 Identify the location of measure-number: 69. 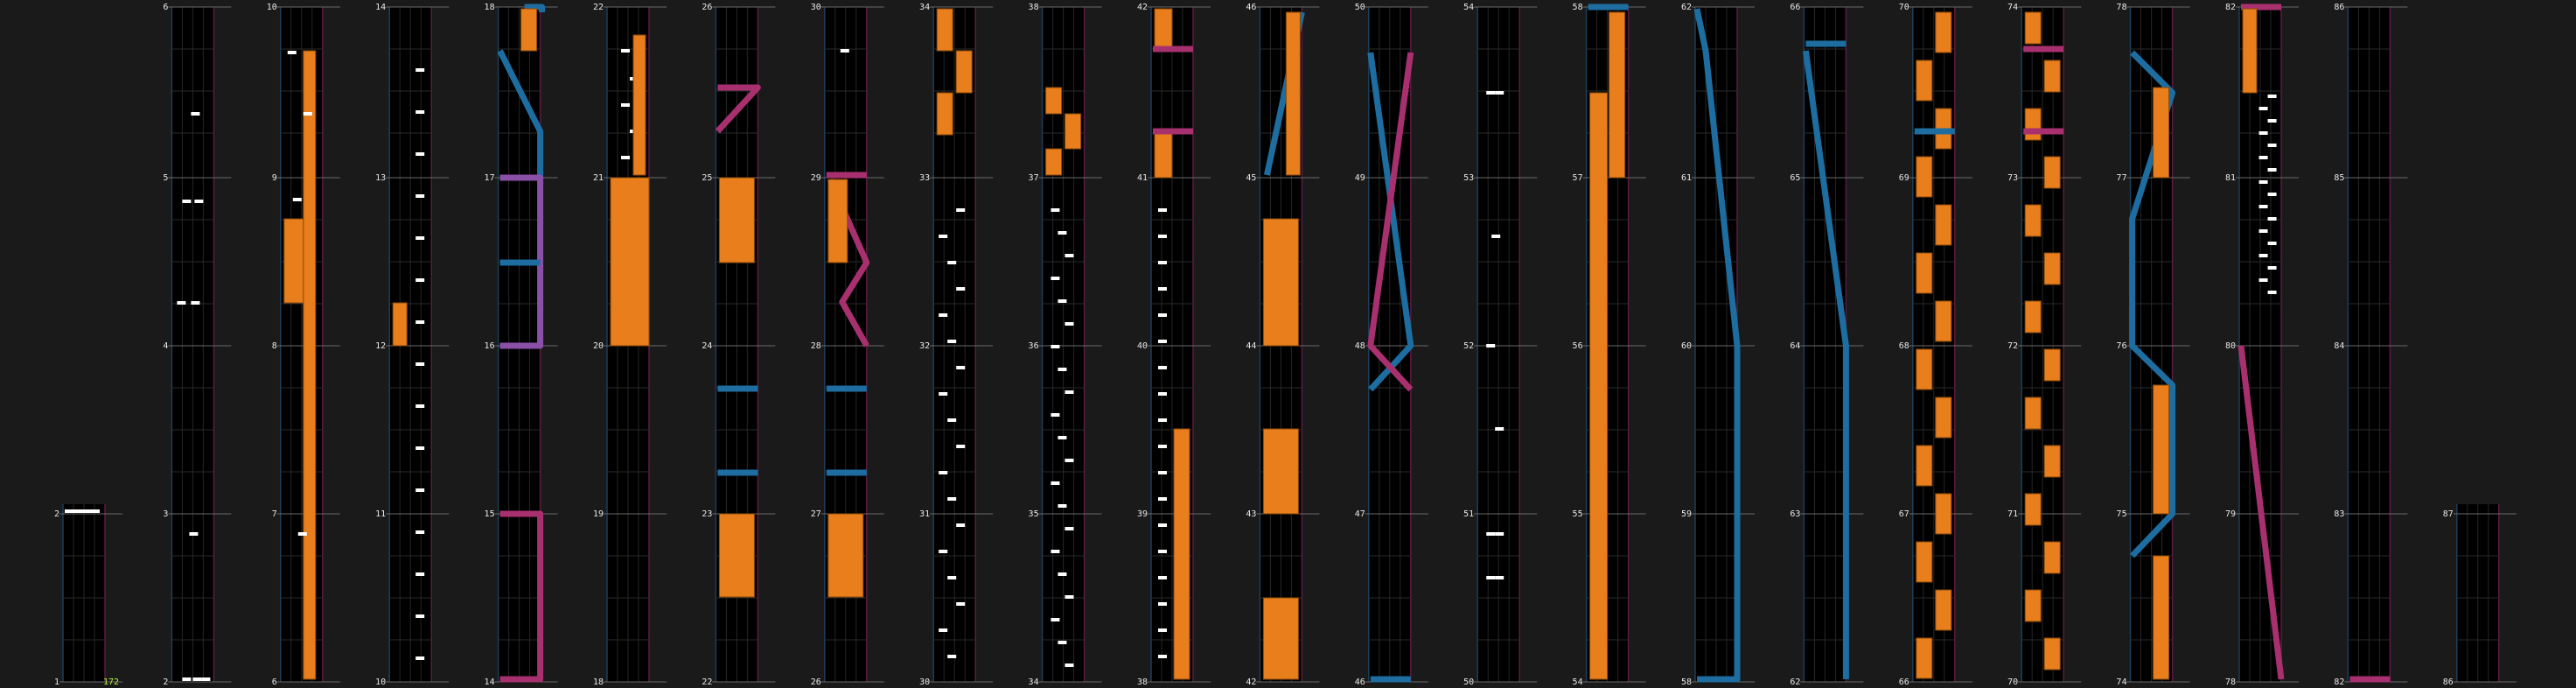
(1904, 178).